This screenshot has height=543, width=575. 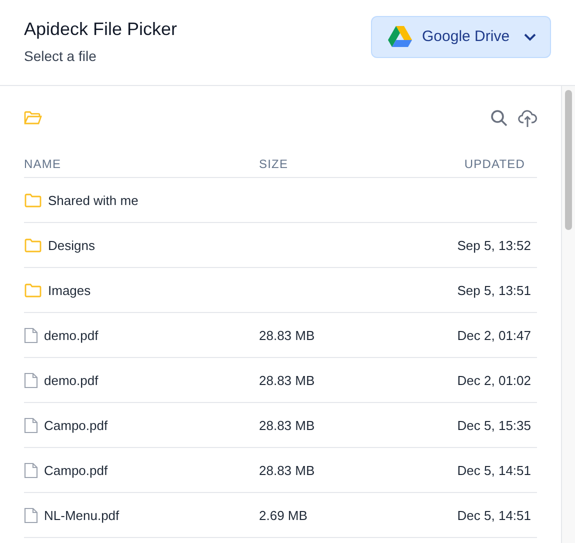 What do you see at coordinates (273, 163) in the screenshot?
I see `column-header: SIZE` at bounding box center [273, 163].